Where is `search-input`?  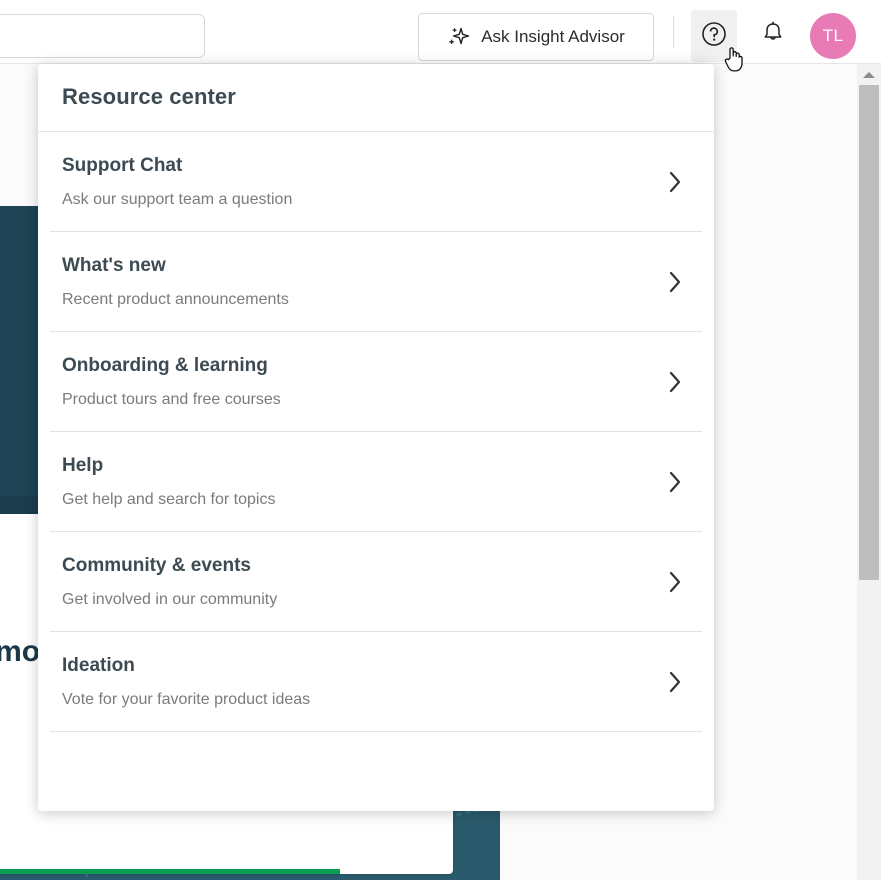
search-input is located at coordinates (102, 36).